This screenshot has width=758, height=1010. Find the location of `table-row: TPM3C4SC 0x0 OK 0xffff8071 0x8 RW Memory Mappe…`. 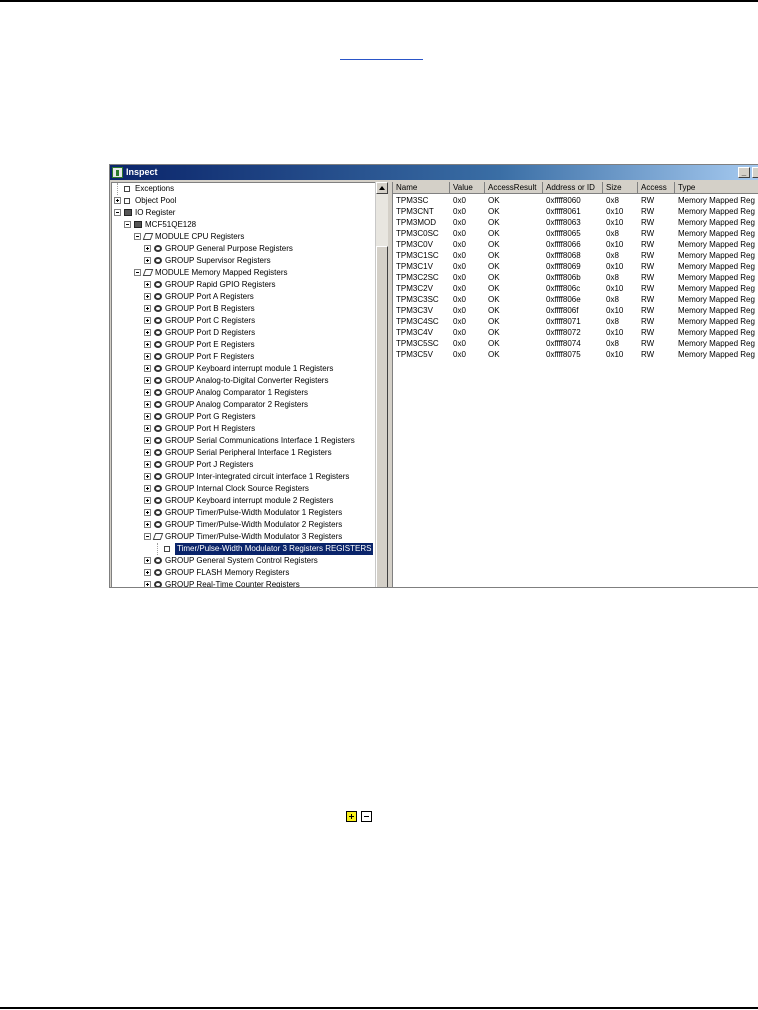

table-row: TPM3C4SC 0x0 OK 0xffff8071 0x8 RW Memory Mappe… is located at coordinates (575, 321).